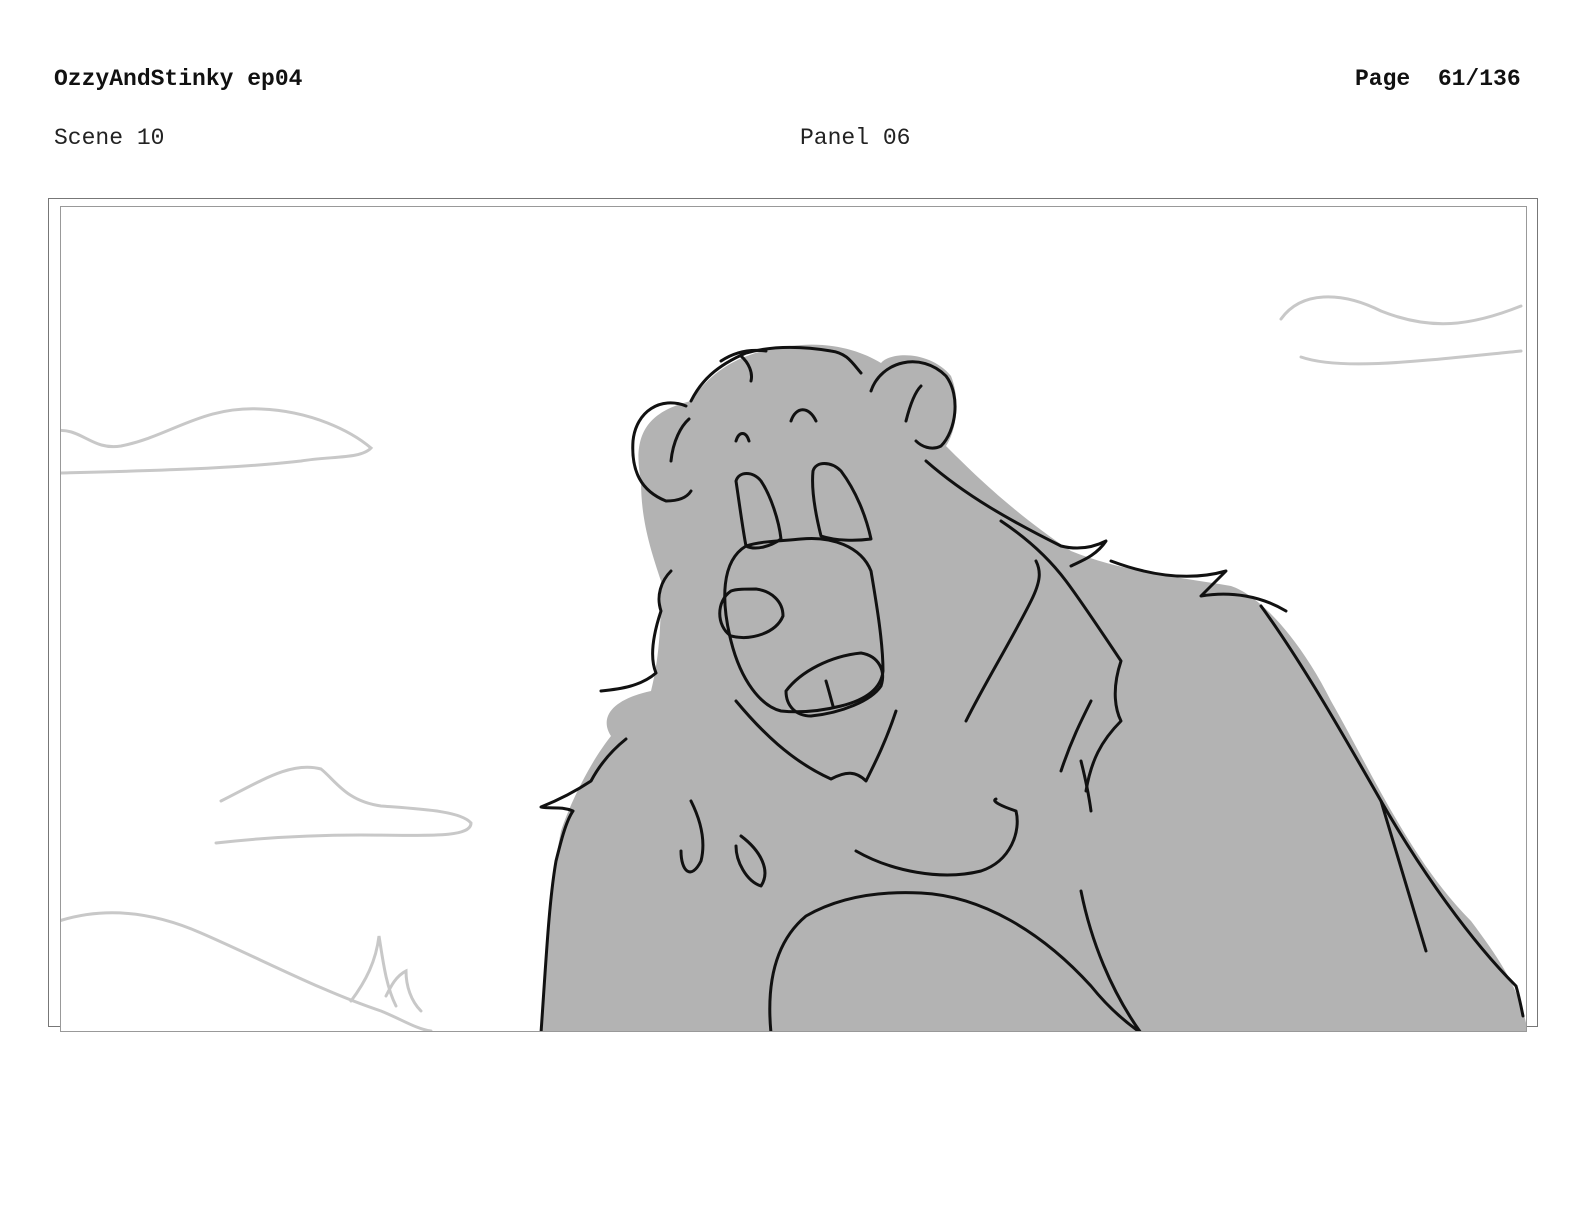  What do you see at coordinates (855, 138) in the screenshot?
I see `panel-label: Panel 06` at bounding box center [855, 138].